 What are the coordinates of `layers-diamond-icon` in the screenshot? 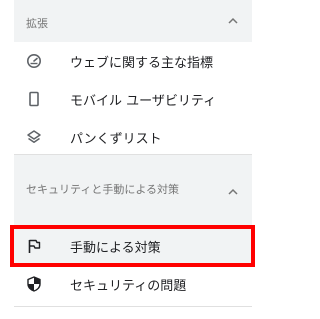 It's located at (34, 136).